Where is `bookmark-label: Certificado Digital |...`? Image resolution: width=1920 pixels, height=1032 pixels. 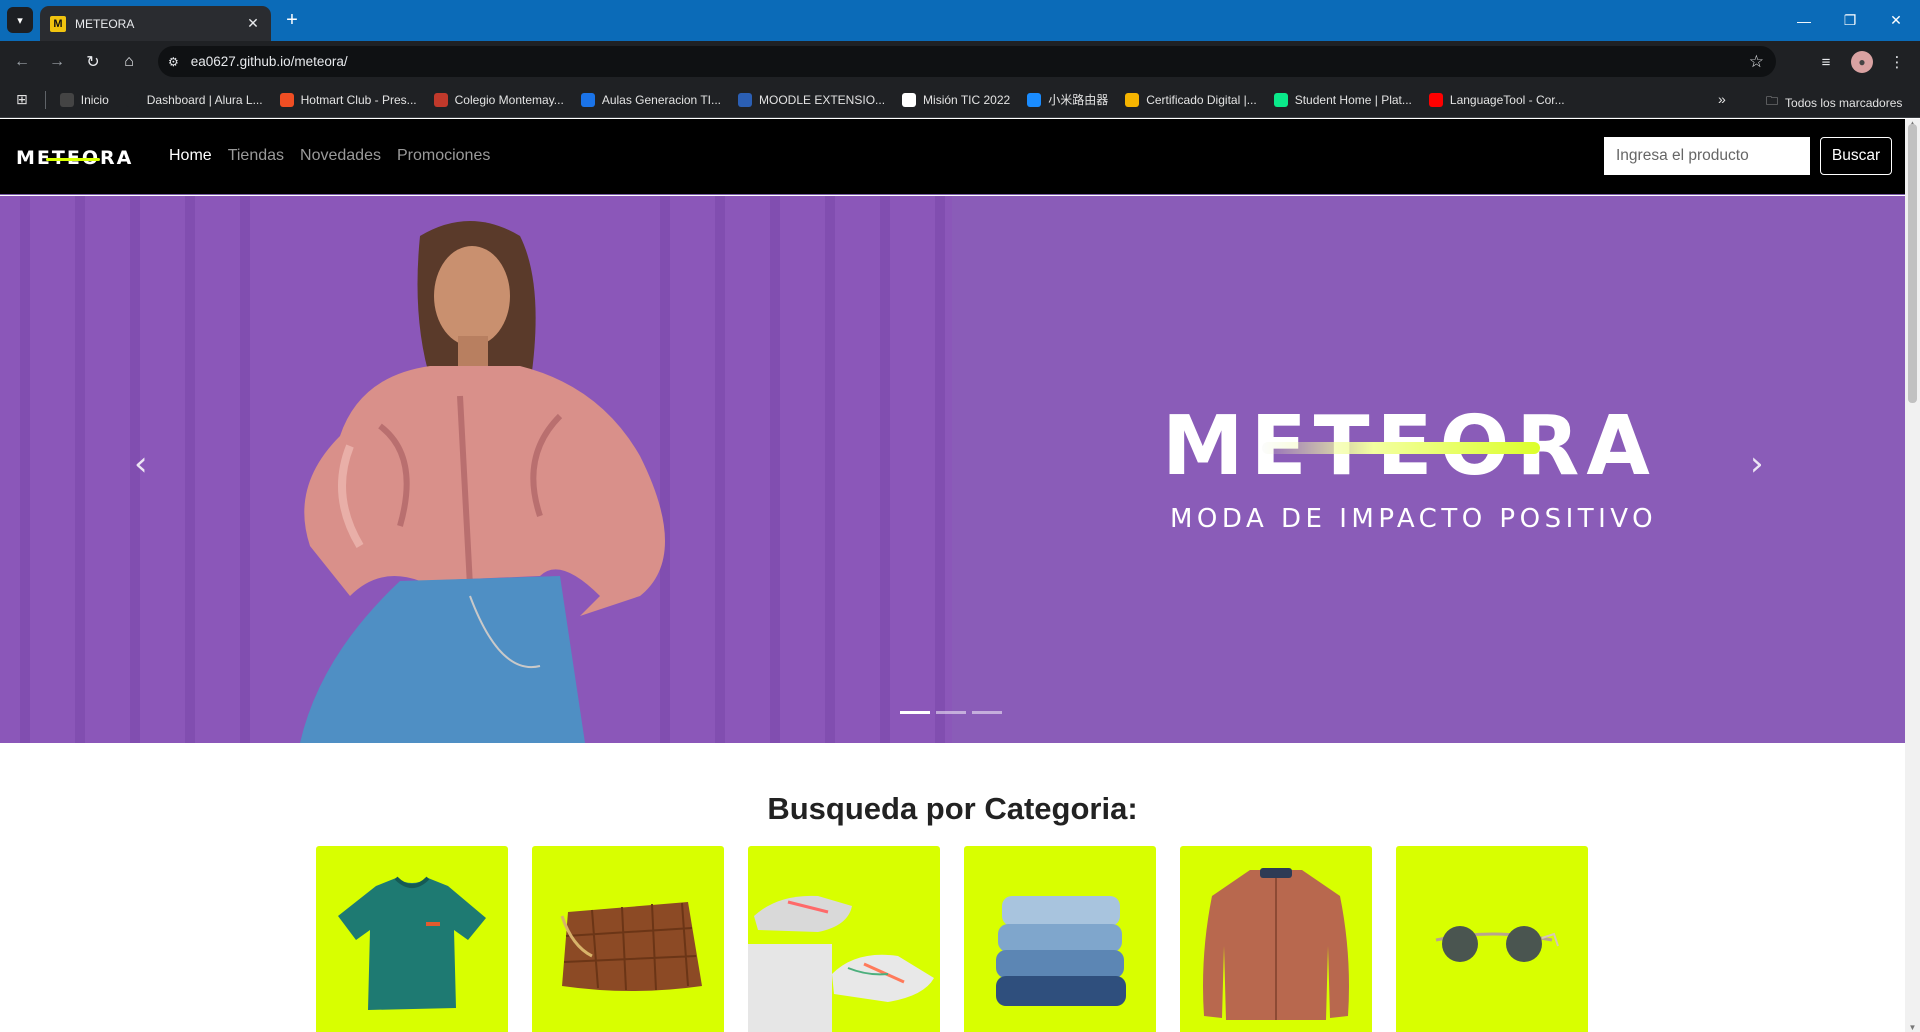
bookmark-label: Certificado Digital |... is located at coordinates (1201, 99).